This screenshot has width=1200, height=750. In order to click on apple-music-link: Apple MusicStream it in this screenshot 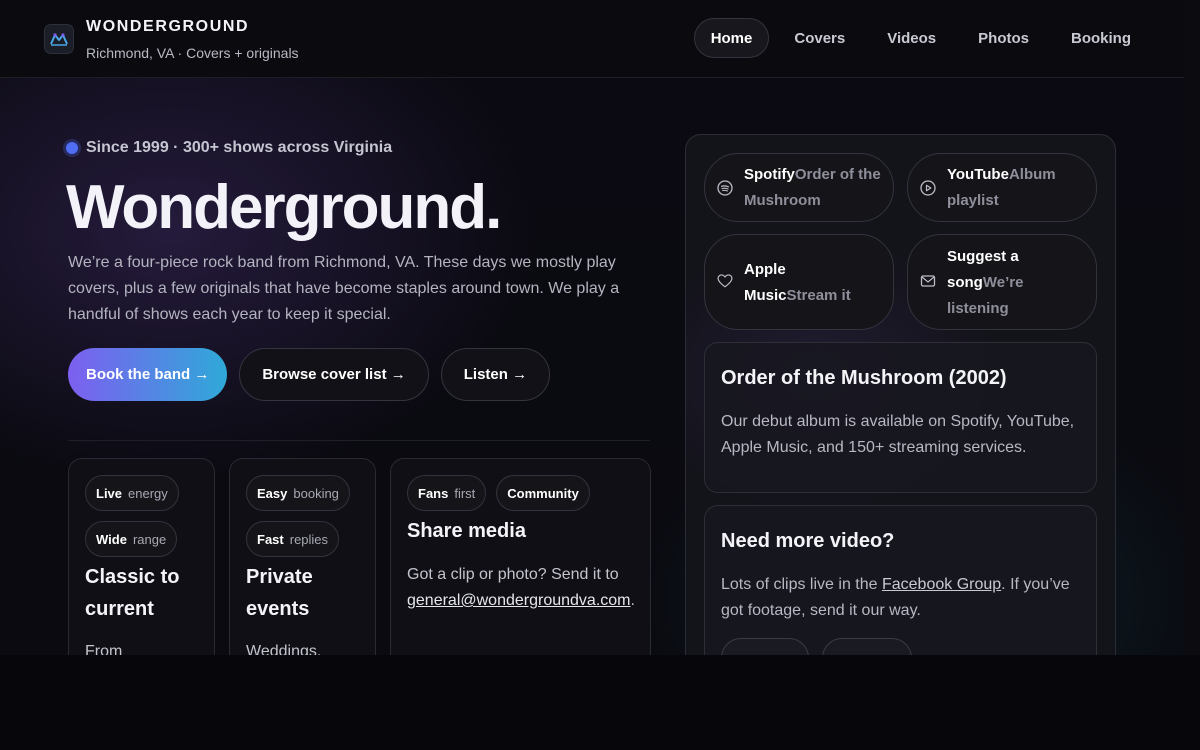, I will do `click(799, 282)`.